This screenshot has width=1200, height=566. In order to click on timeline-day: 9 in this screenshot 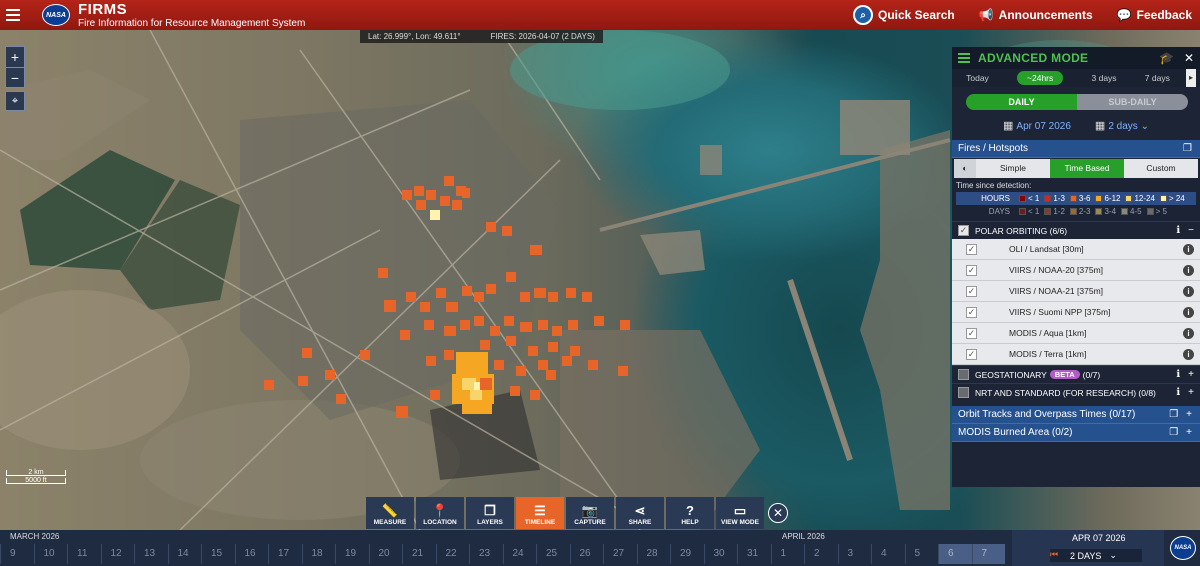, I will do `click(17, 554)`.